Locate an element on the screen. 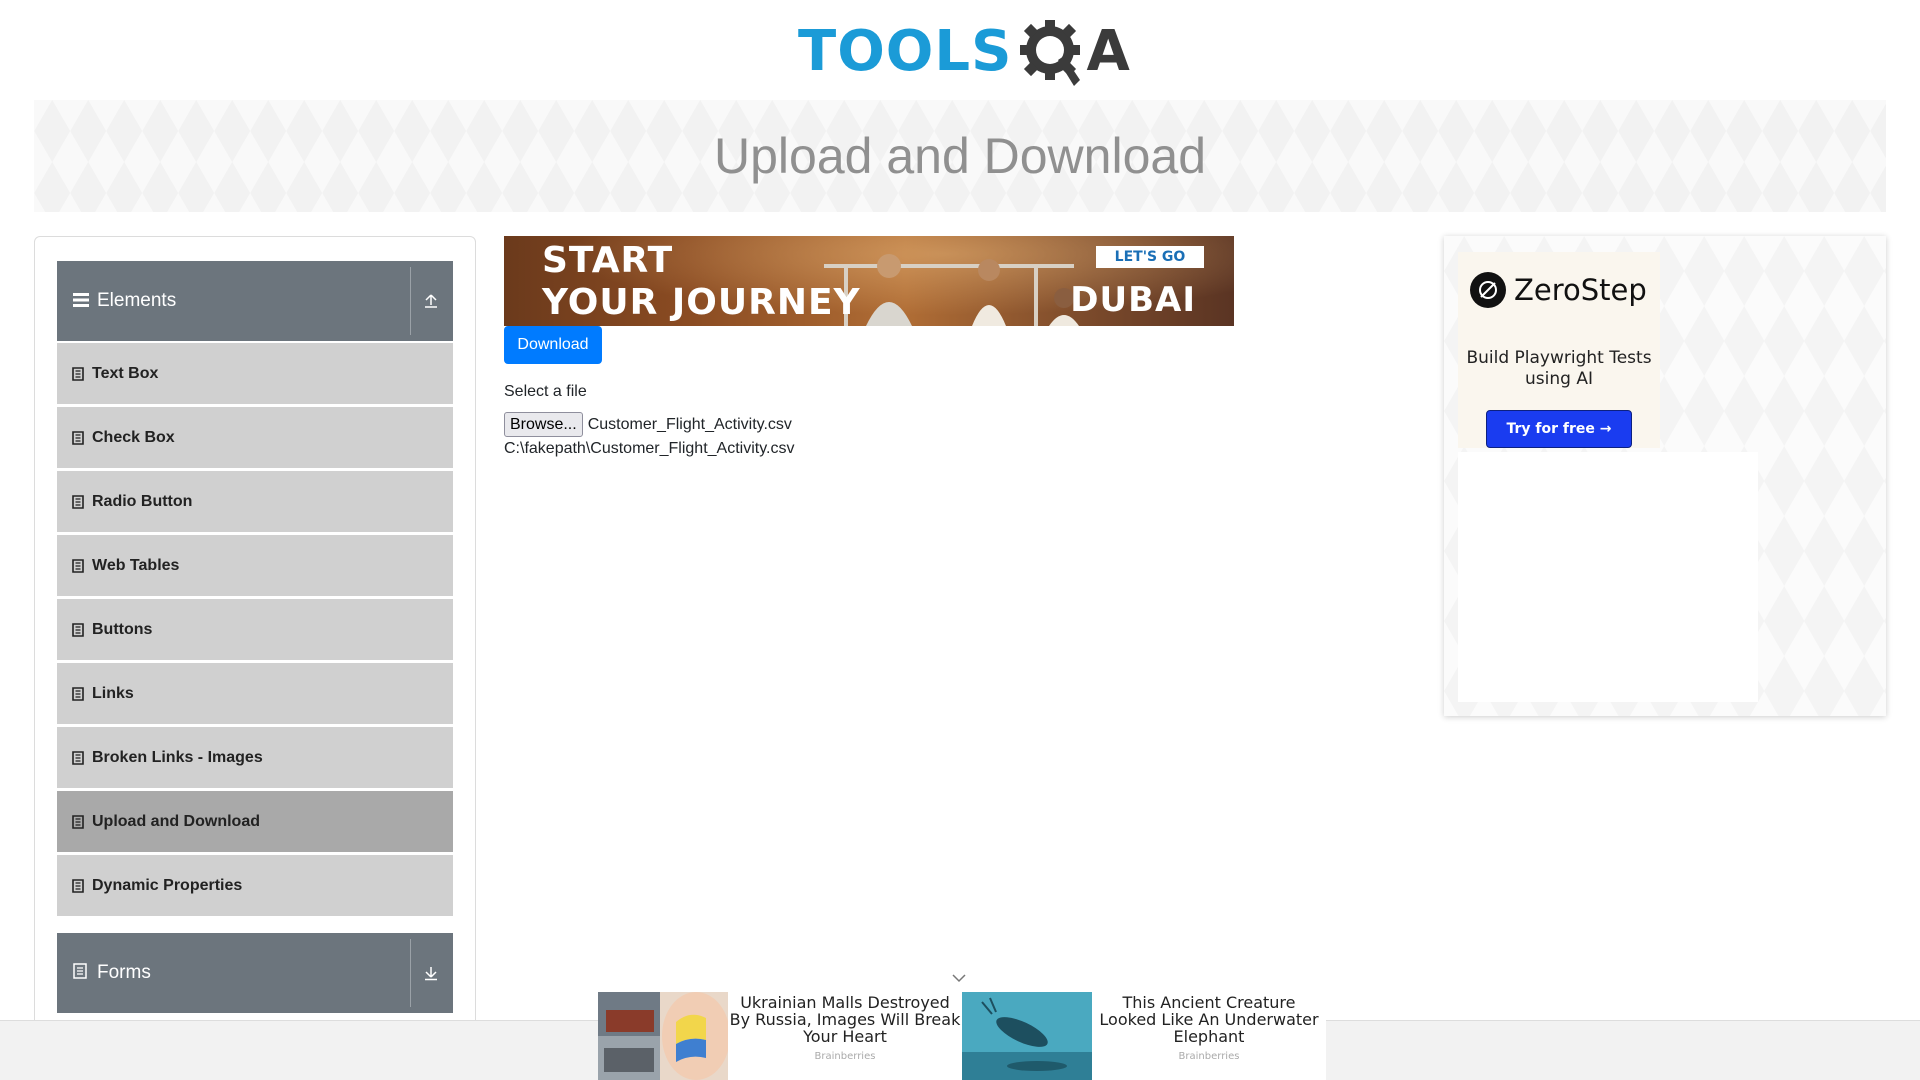  logo-suffix: A is located at coordinates (1108, 51).